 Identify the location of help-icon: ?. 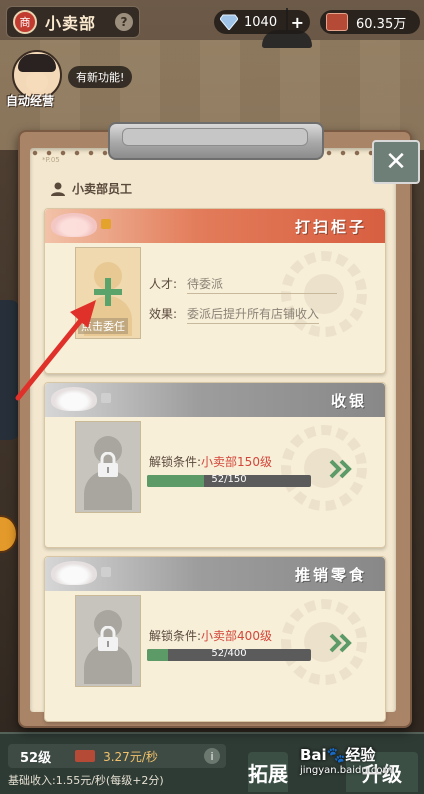
(124, 22).